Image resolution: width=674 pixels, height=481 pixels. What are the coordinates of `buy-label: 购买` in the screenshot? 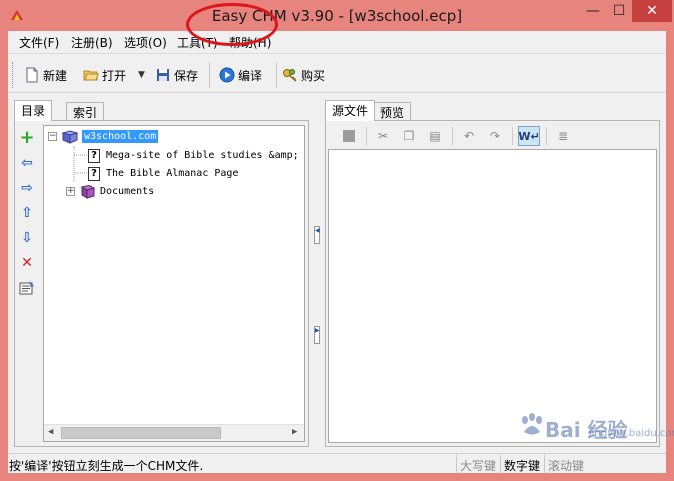 It's located at (313, 75).